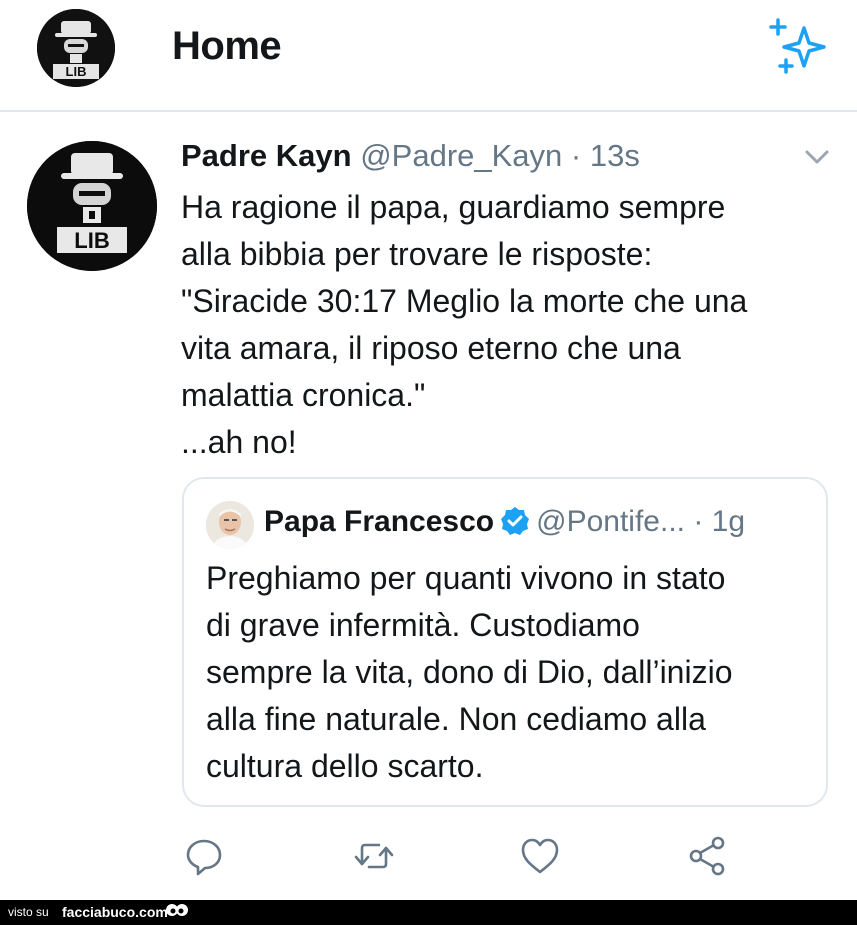 The width and height of the screenshot is (857, 925). I want to click on quoted-author-name: Papa Francesco, so click(379, 521).